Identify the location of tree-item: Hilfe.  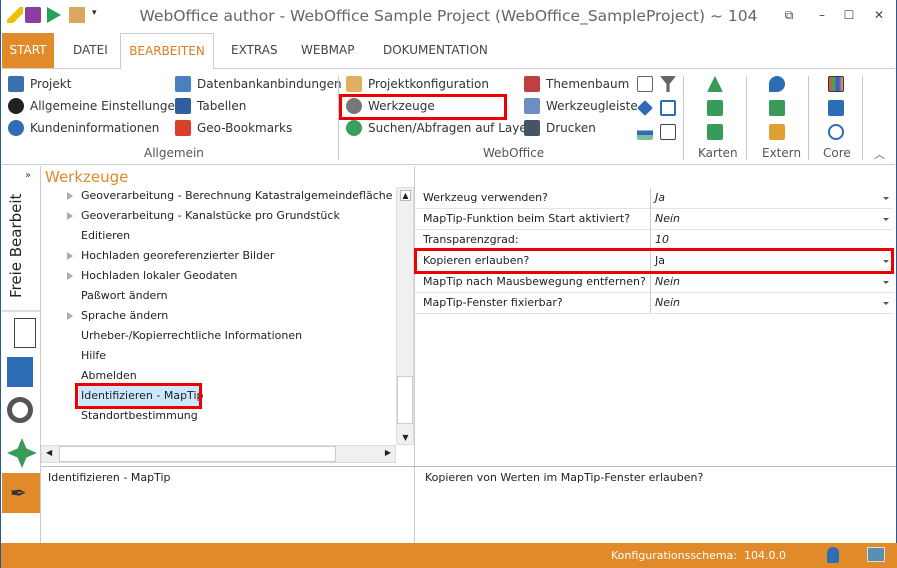
(93, 356).